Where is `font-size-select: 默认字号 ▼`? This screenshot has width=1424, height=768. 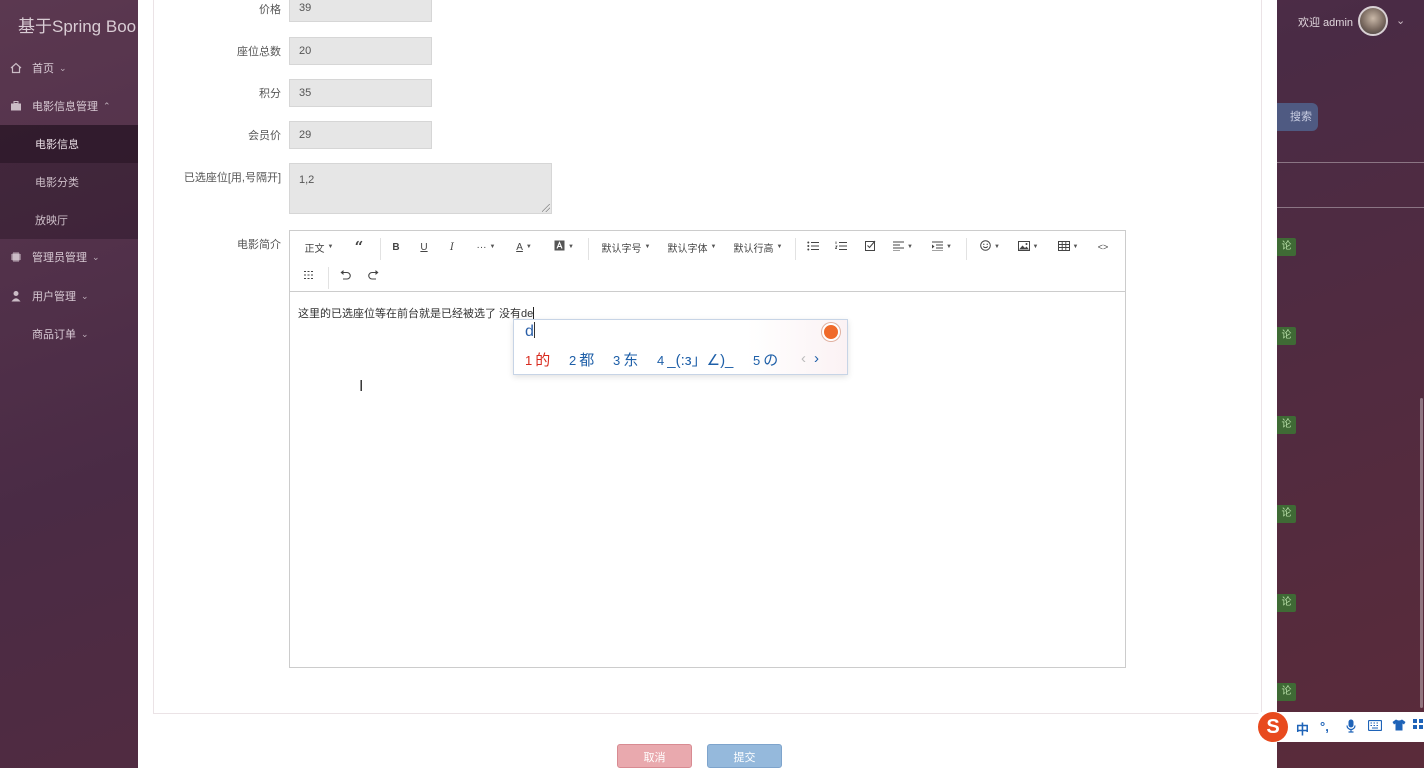 font-size-select: 默认字号 ▼ is located at coordinates (626, 247).